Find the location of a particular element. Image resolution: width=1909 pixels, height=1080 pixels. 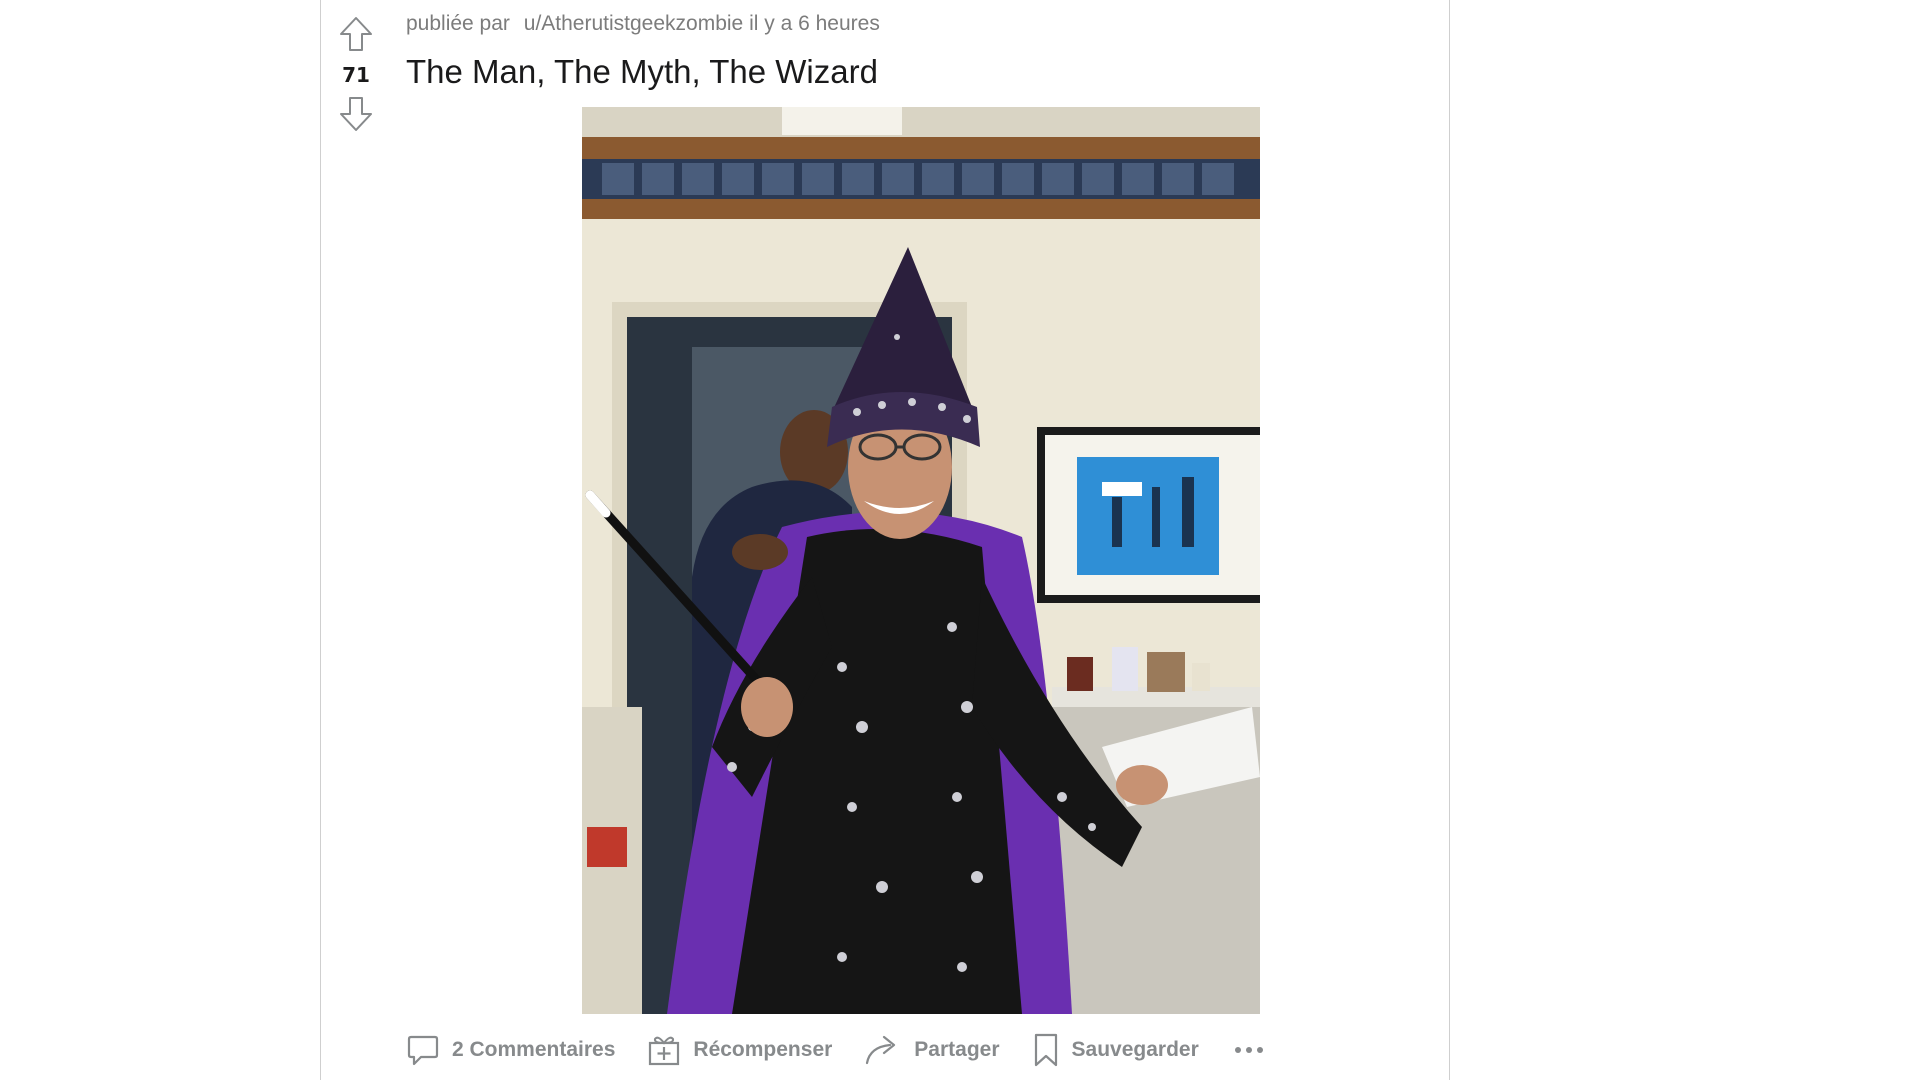

downvote-button is located at coordinates (356, 114).